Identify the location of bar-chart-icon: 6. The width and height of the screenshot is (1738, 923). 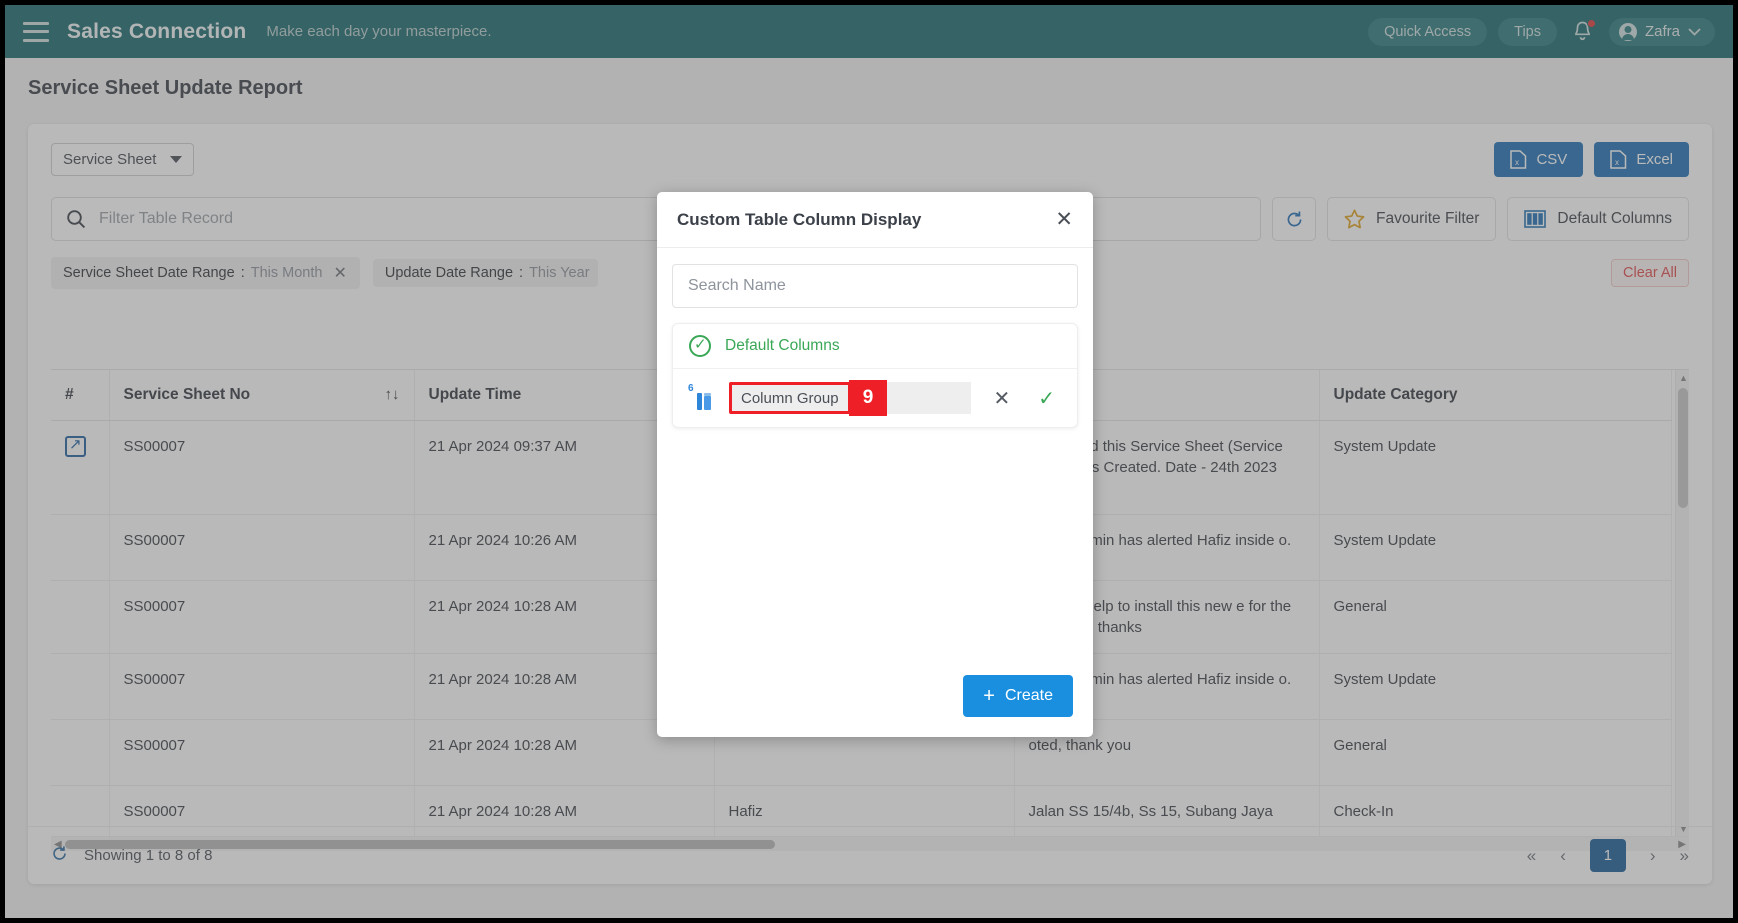
(701, 396).